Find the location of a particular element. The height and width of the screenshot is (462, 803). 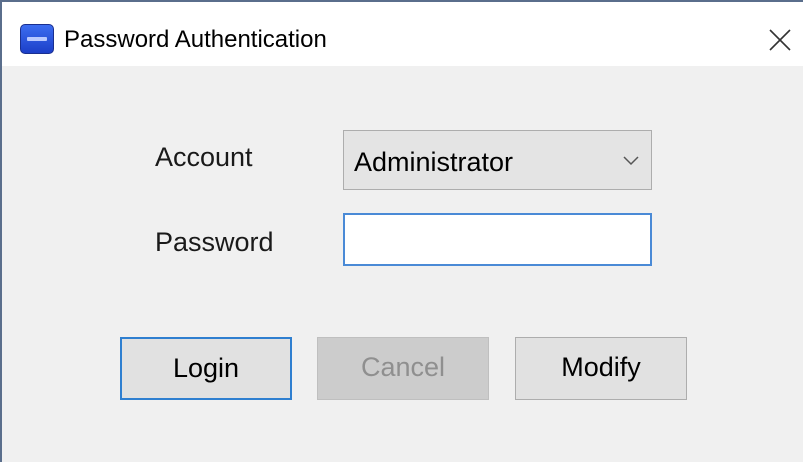

account-selected-value: Administrator is located at coordinates (434, 162).